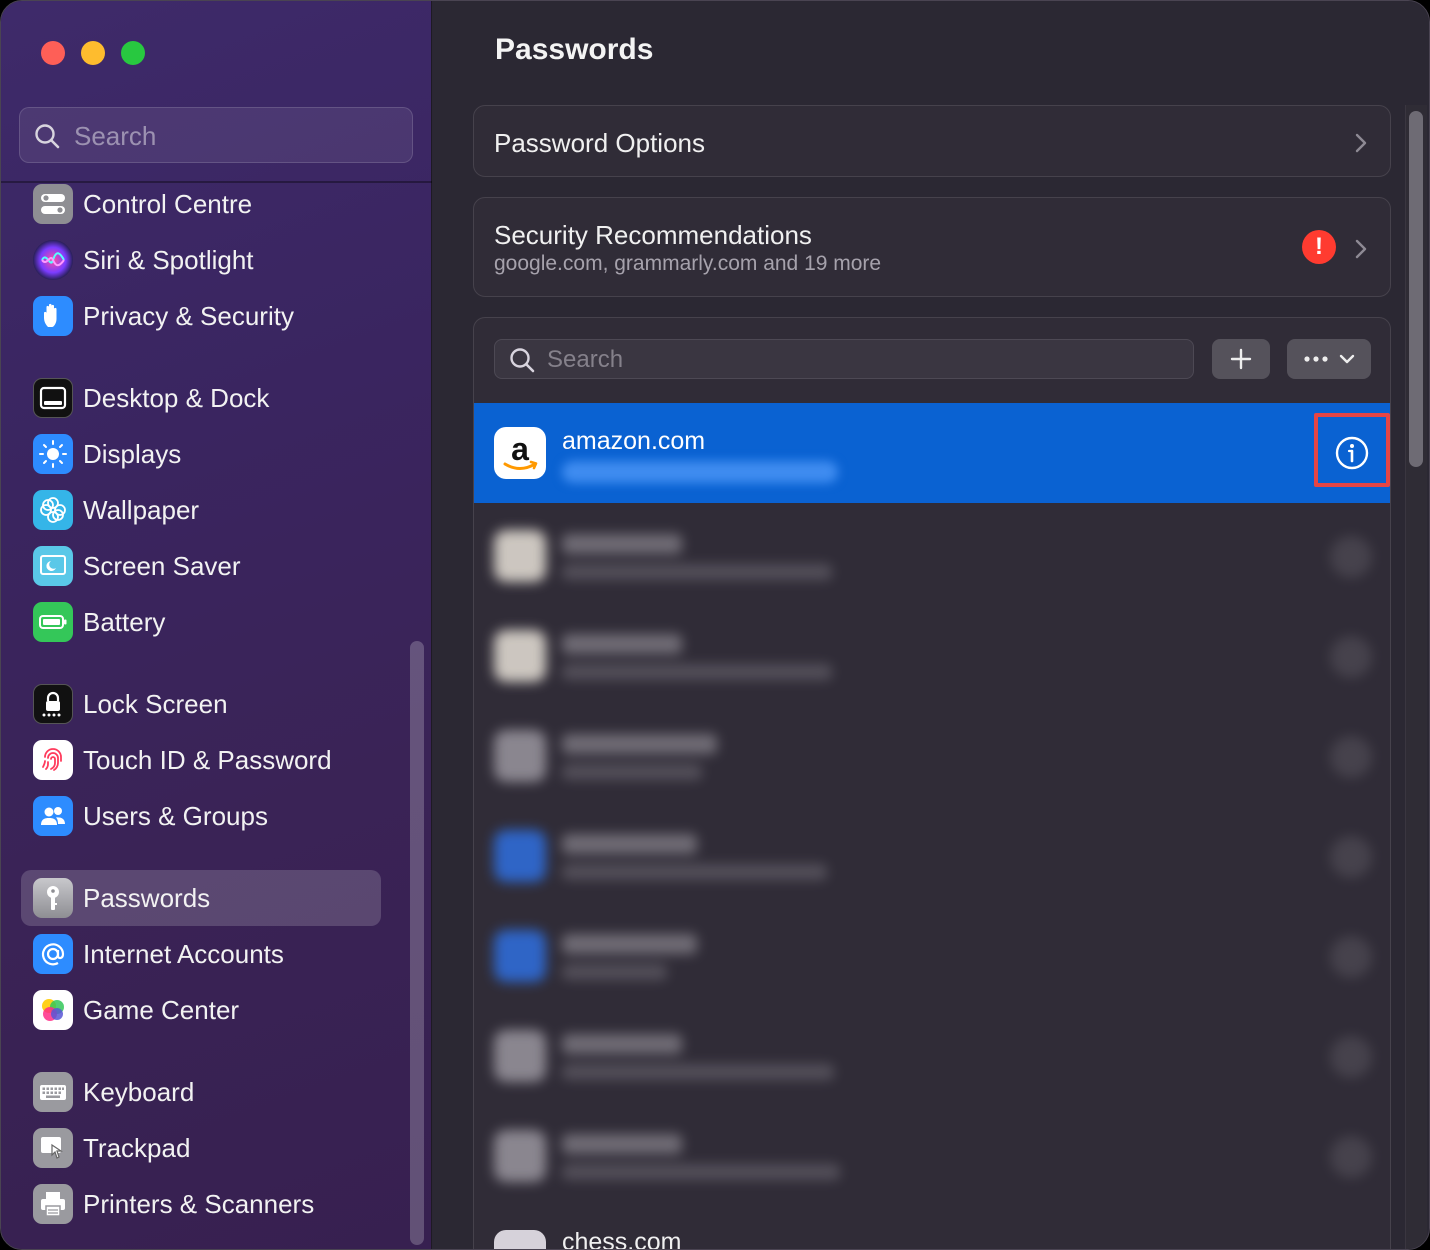 The image size is (1430, 1250). I want to click on sun-icon, so click(53, 454).